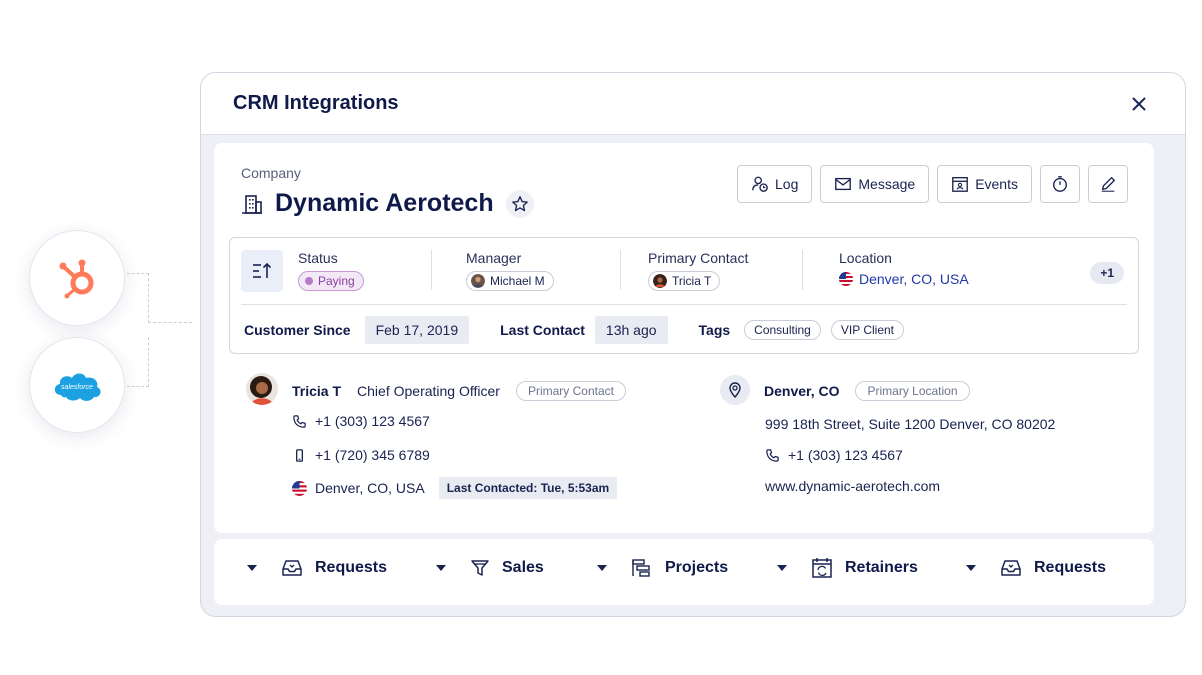  What do you see at coordinates (384, 203) in the screenshot?
I see `company-name: Dynamic Aerotech` at bounding box center [384, 203].